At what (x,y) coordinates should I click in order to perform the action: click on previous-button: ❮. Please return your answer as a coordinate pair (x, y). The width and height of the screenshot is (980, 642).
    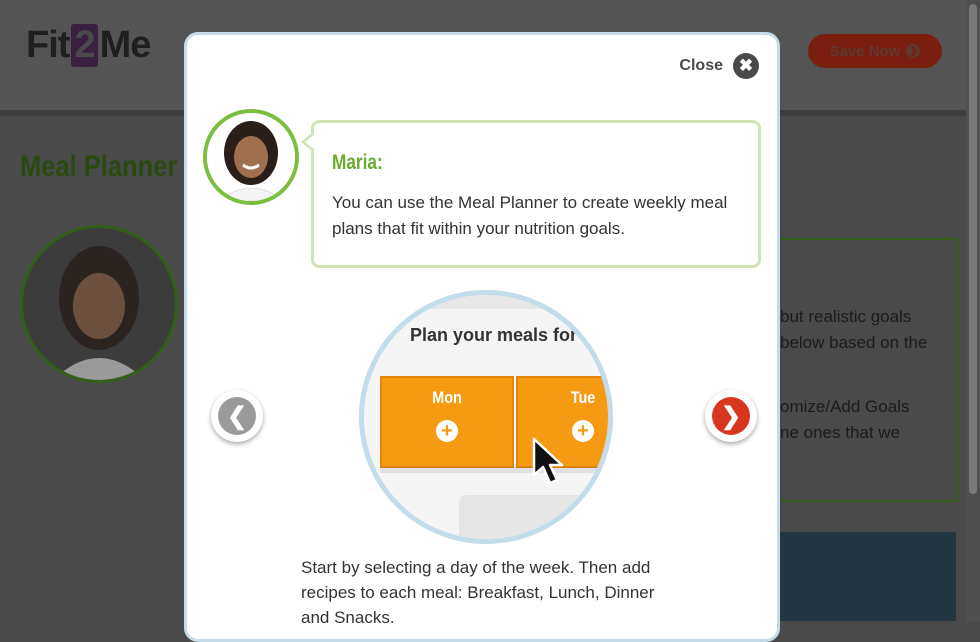
    Looking at the image, I should click on (237, 416).